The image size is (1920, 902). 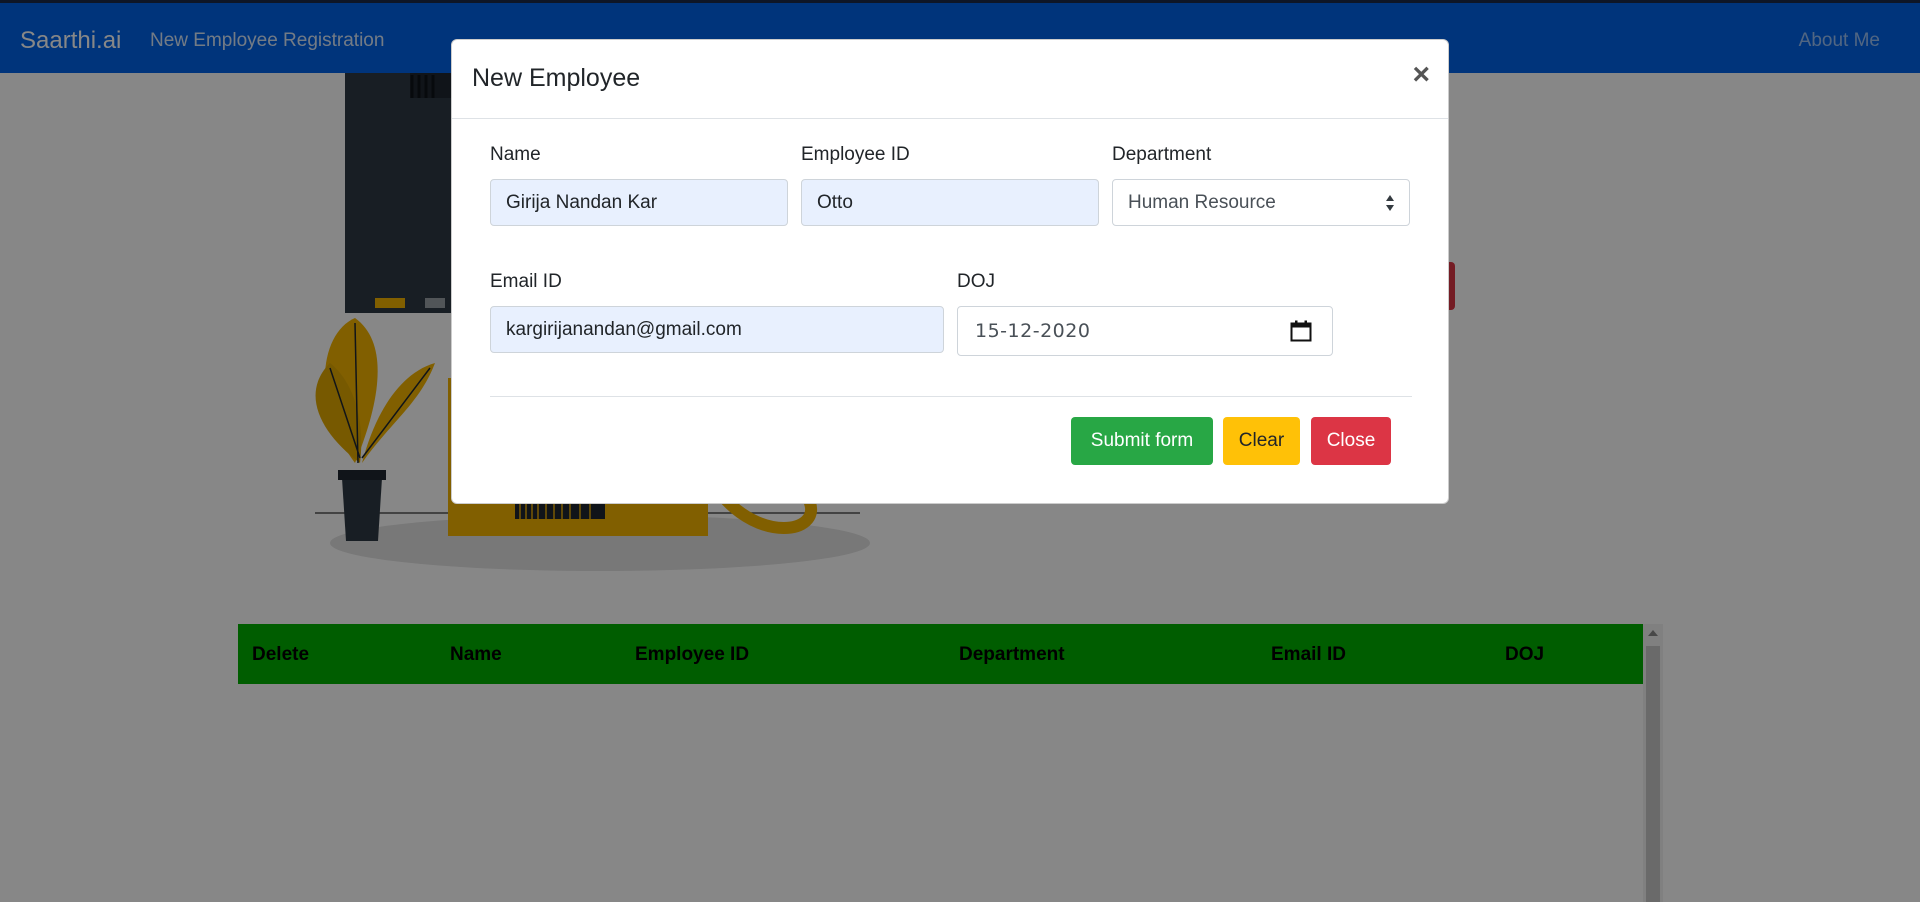 I want to click on department-select: Human Resource, so click(x=1261, y=202).